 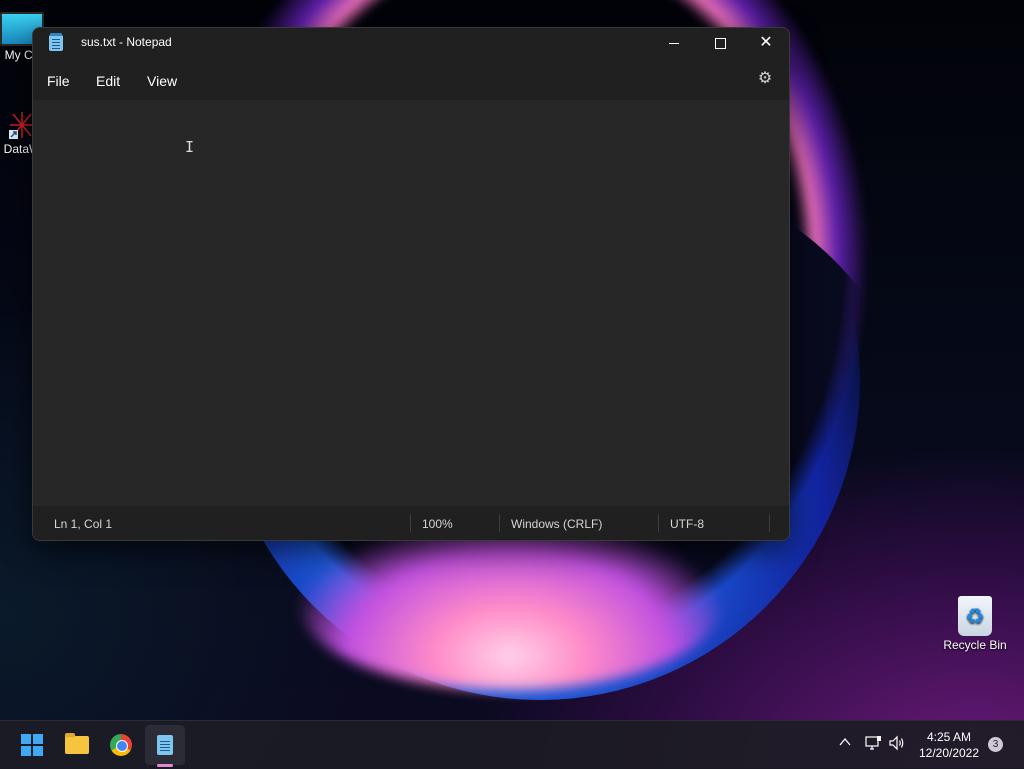 What do you see at coordinates (437, 524) in the screenshot?
I see `status-zoom: 100%` at bounding box center [437, 524].